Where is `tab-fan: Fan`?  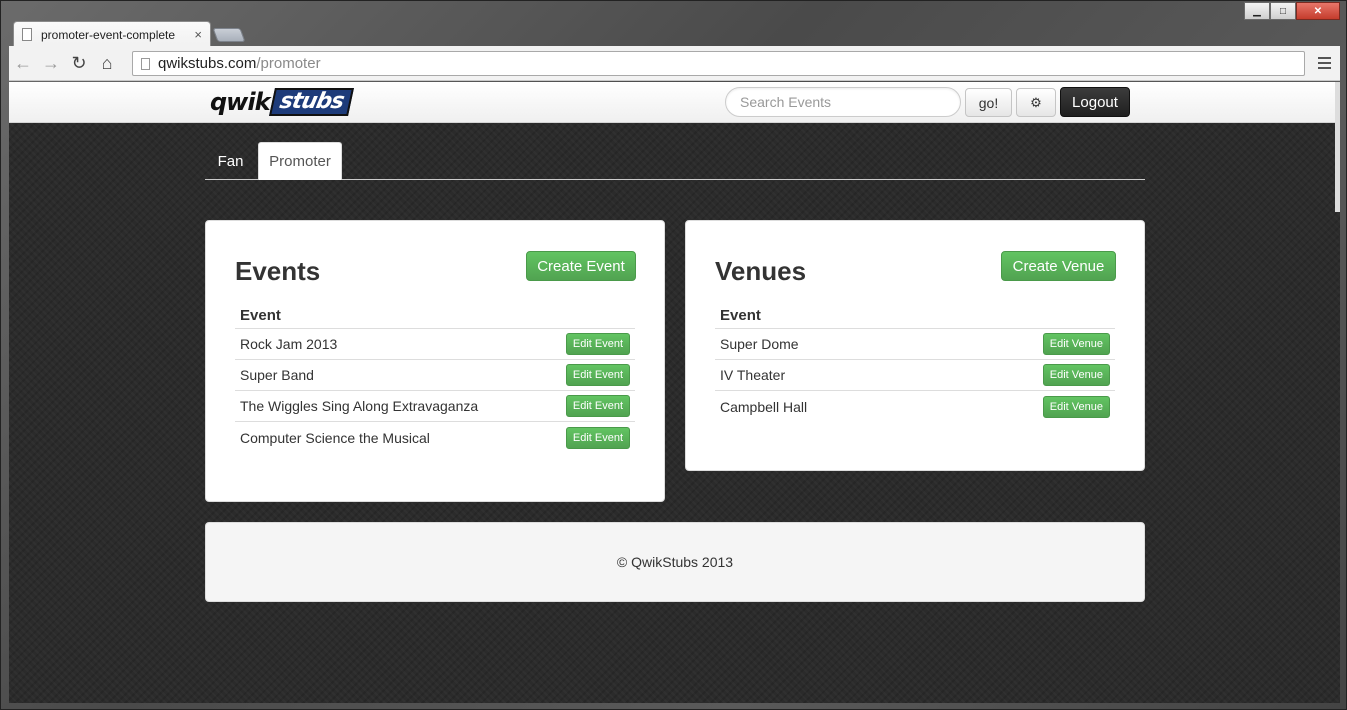
tab-fan: Fan is located at coordinates (230, 161).